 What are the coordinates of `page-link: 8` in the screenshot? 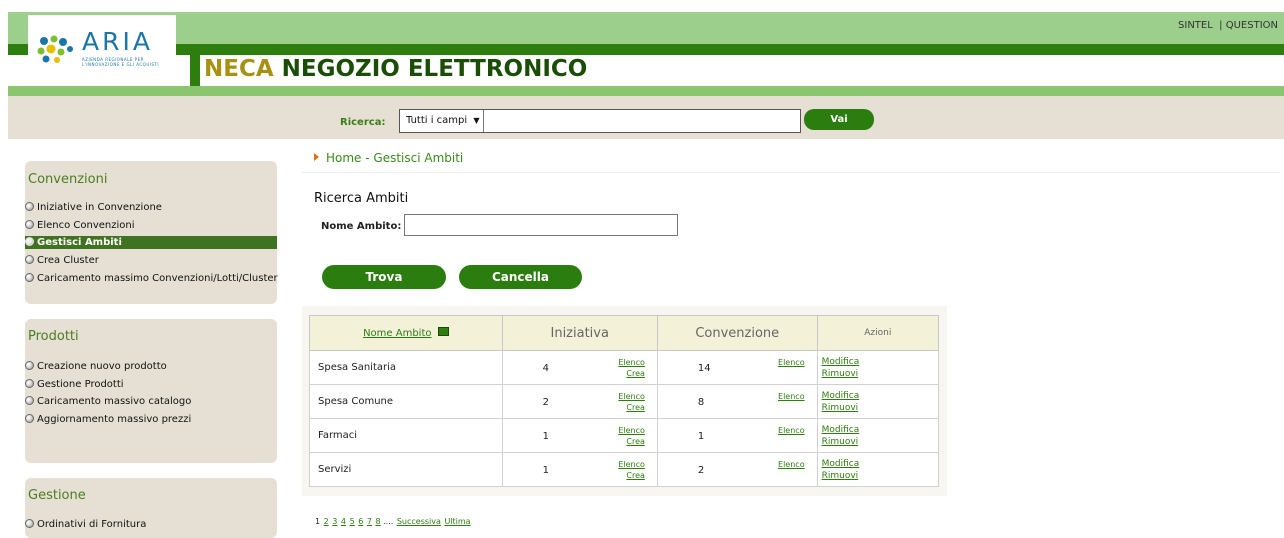 It's located at (377, 521).